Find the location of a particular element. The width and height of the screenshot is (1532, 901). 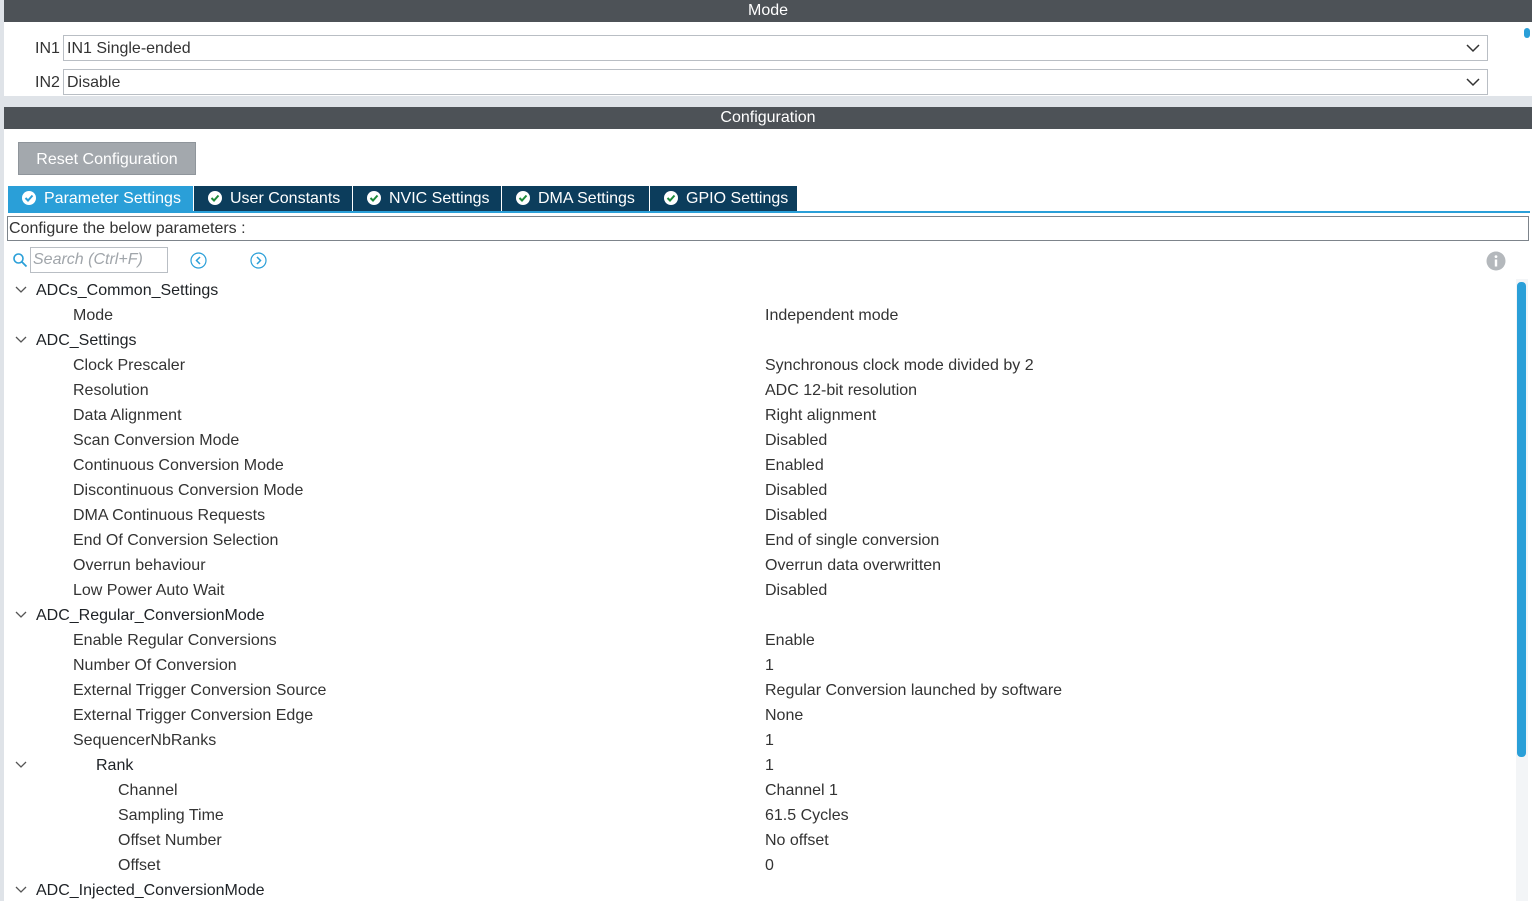

tab-label: User Constants is located at coordinates (285, 198).